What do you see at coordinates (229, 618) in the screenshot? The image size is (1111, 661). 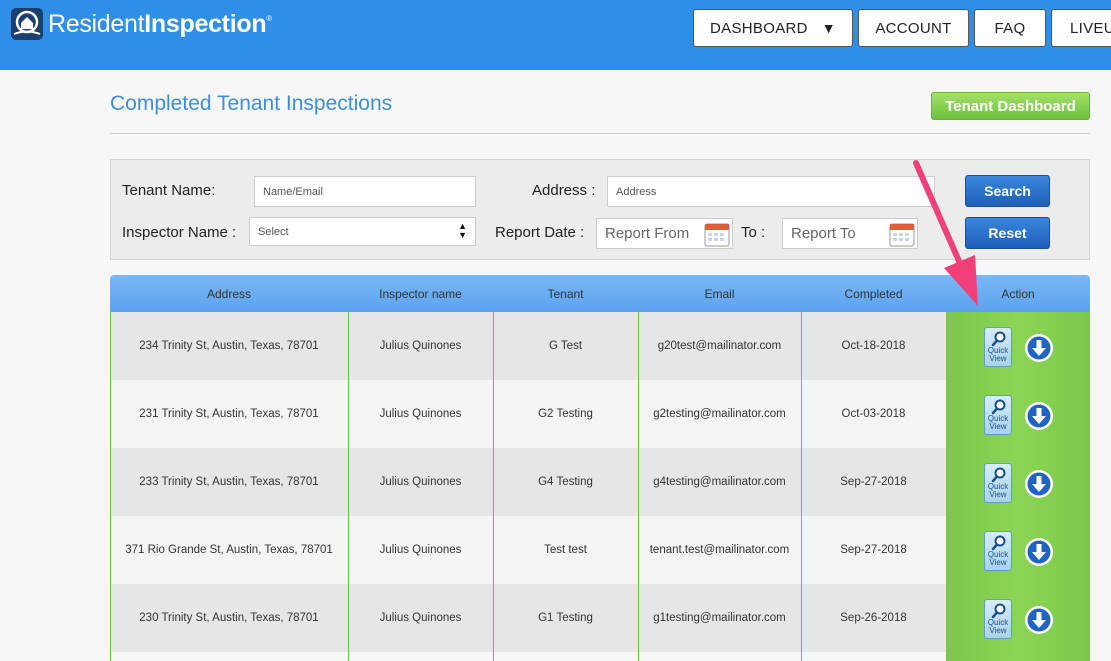 I see `cell-address: 230 Trinity St, Austin, Texas, 78701` at bounding box center [229, 618].